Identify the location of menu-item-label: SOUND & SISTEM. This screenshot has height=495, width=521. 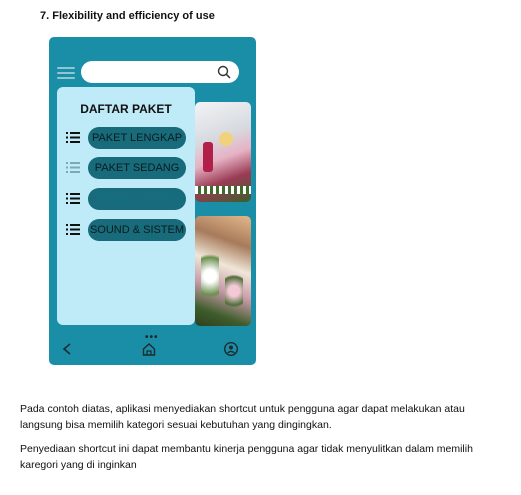
(137, 230).